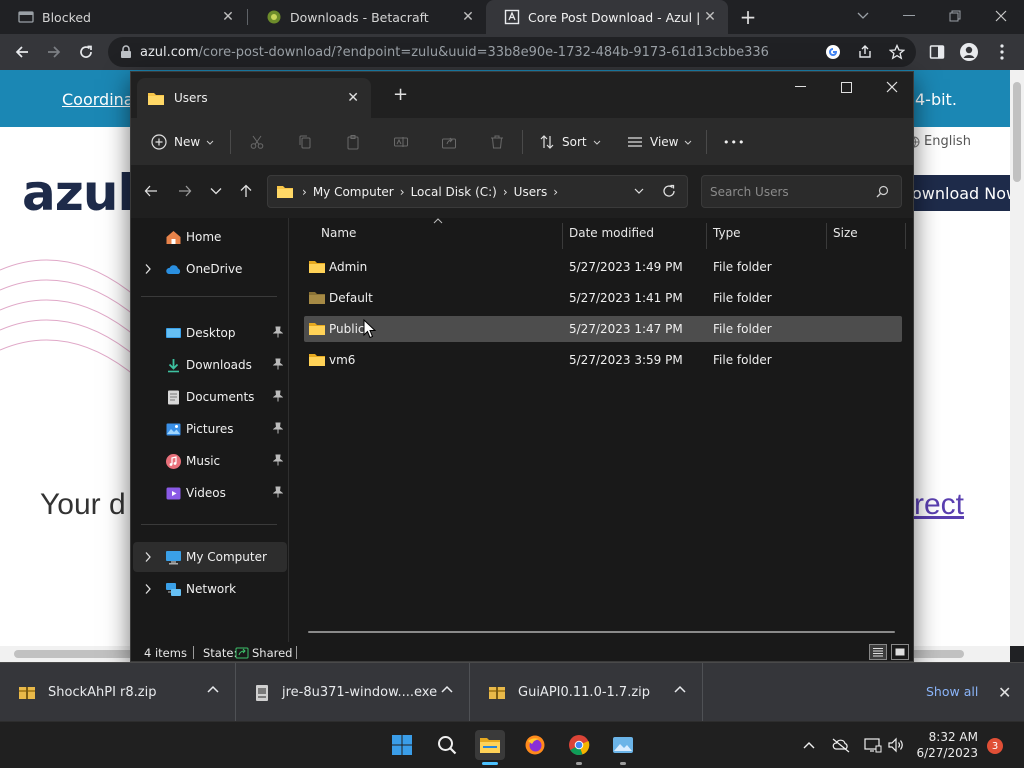 This screenshot has height=768, width=1024. Describe the element at coordinates (603, 329) in the screenshot. I see `table-row: Public 5/27/2023 1:47 PM File folder` at that location.